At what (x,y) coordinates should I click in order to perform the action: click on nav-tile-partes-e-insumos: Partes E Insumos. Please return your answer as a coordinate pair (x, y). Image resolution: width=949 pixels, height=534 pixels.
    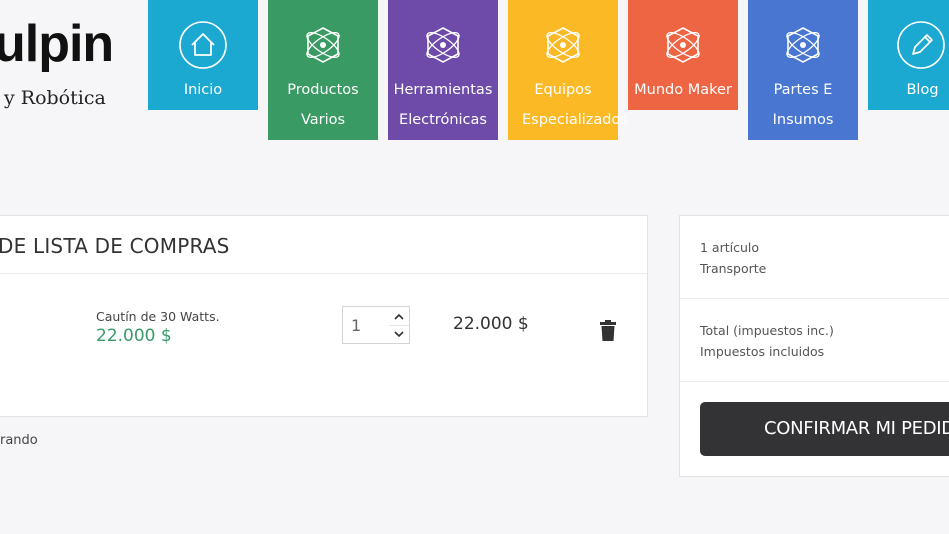
    Looking at the image, I should click on (803, 70).